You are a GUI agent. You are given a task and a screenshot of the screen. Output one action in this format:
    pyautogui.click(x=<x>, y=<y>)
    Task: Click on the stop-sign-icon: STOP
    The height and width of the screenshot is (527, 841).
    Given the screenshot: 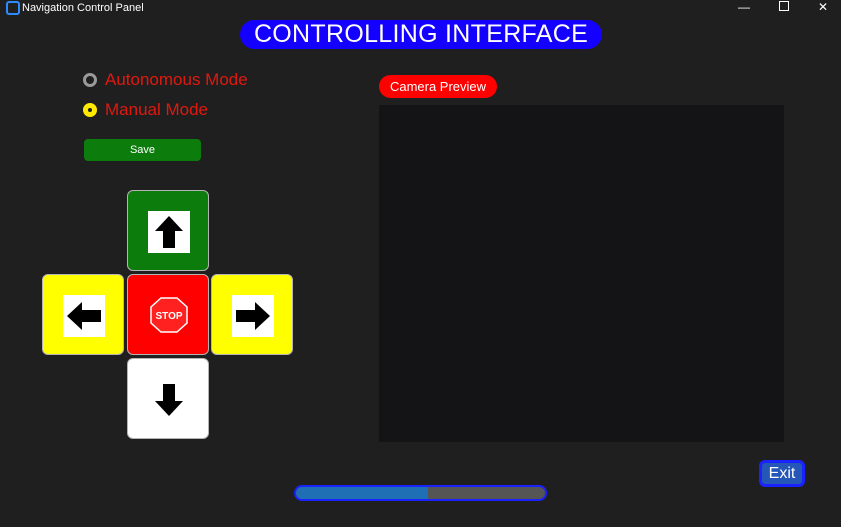 What is the action you would take?
    pyautogui.click(x=169, y=315)
    